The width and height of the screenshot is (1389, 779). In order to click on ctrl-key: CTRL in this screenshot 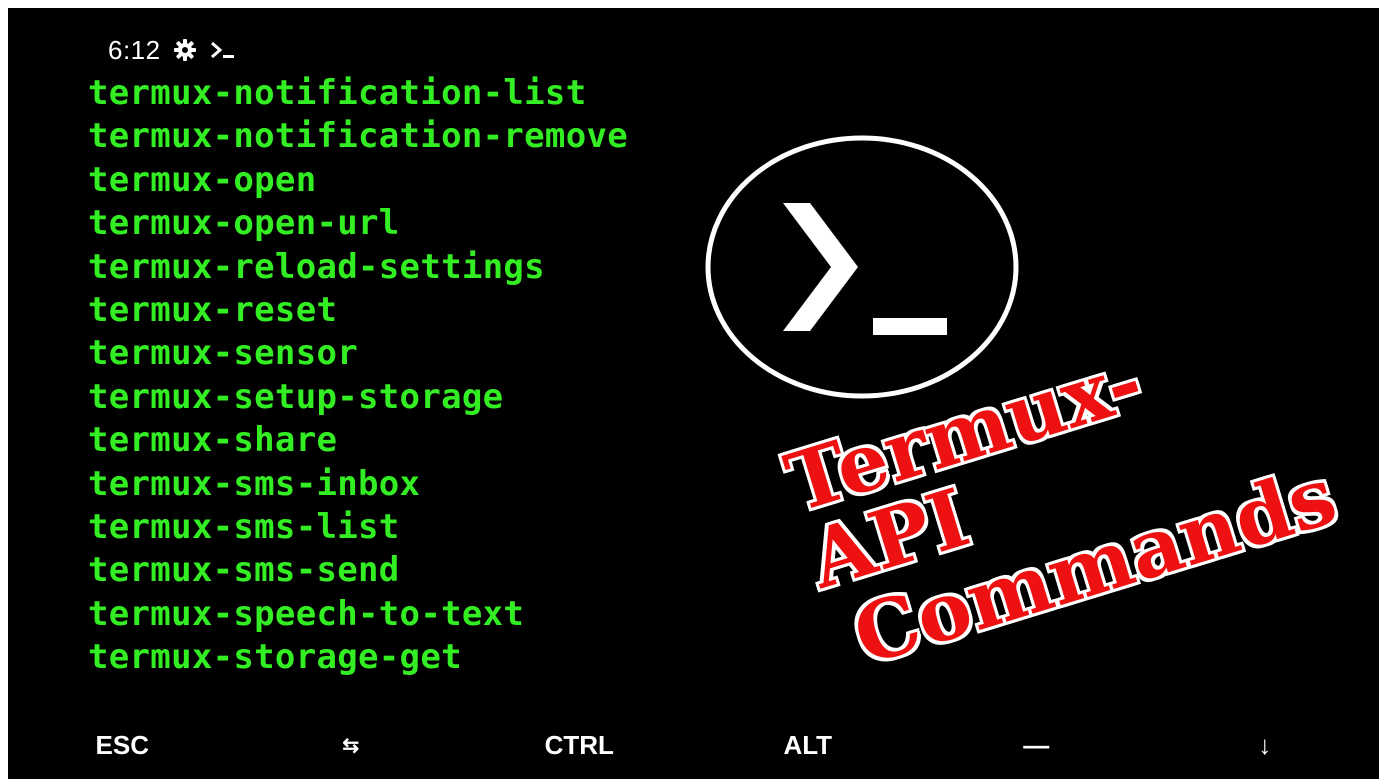, I will do `click(579, 745)`.